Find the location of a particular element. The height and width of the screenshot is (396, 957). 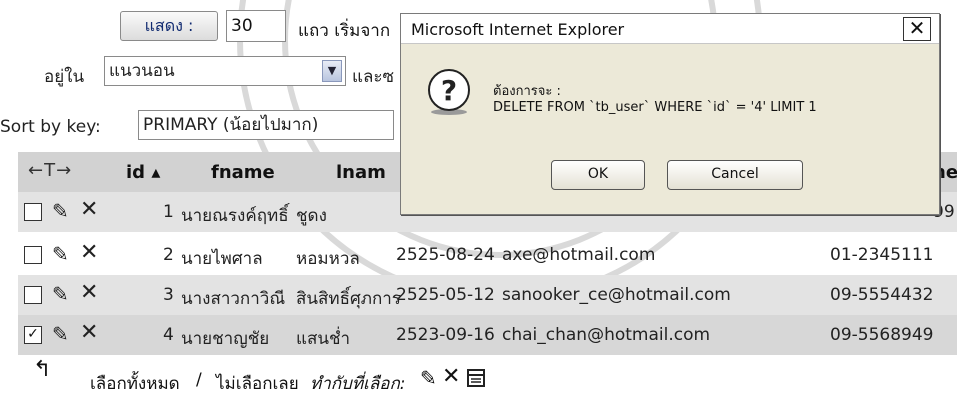

cell-fname: นางสาวกาวิณี is located at coordinates (233, 299).